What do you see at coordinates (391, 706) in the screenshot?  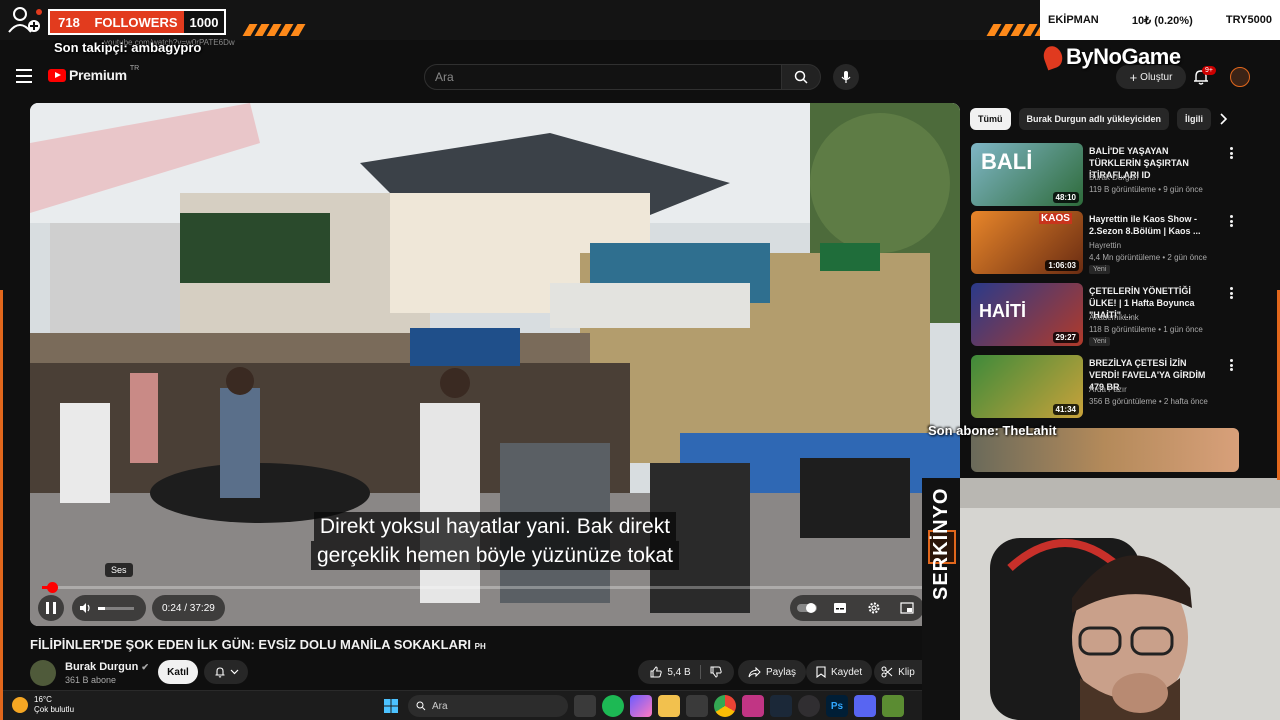 I see `windows-start-icon` at bounding box center [391, 706].